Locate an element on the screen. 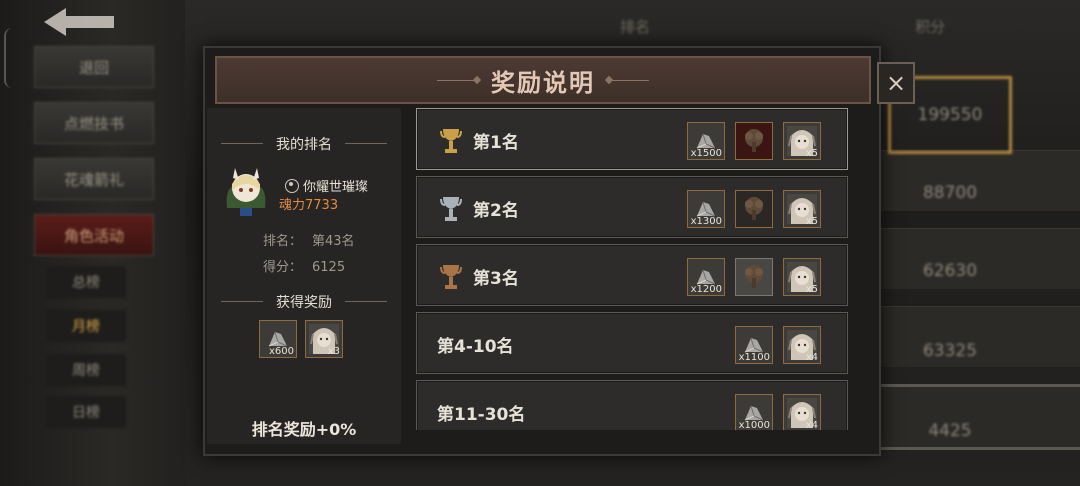 This screenshot has width=1080, height=486. score-value: 4425 is located at coordinates (950, 431).